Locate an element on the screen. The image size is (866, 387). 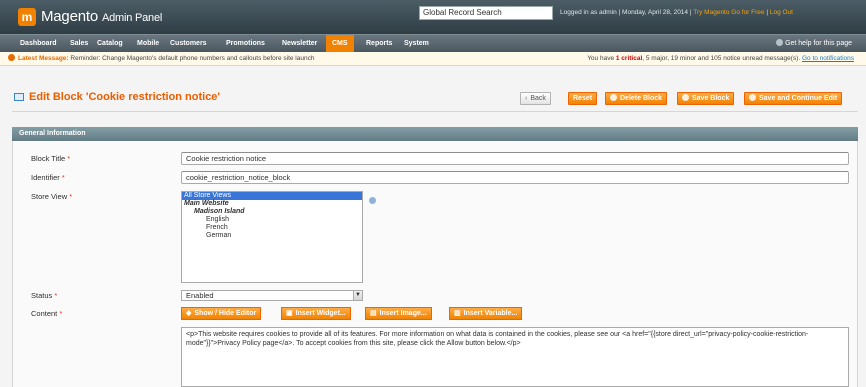
reset-button: Reset is located at coordinates (583, 98).